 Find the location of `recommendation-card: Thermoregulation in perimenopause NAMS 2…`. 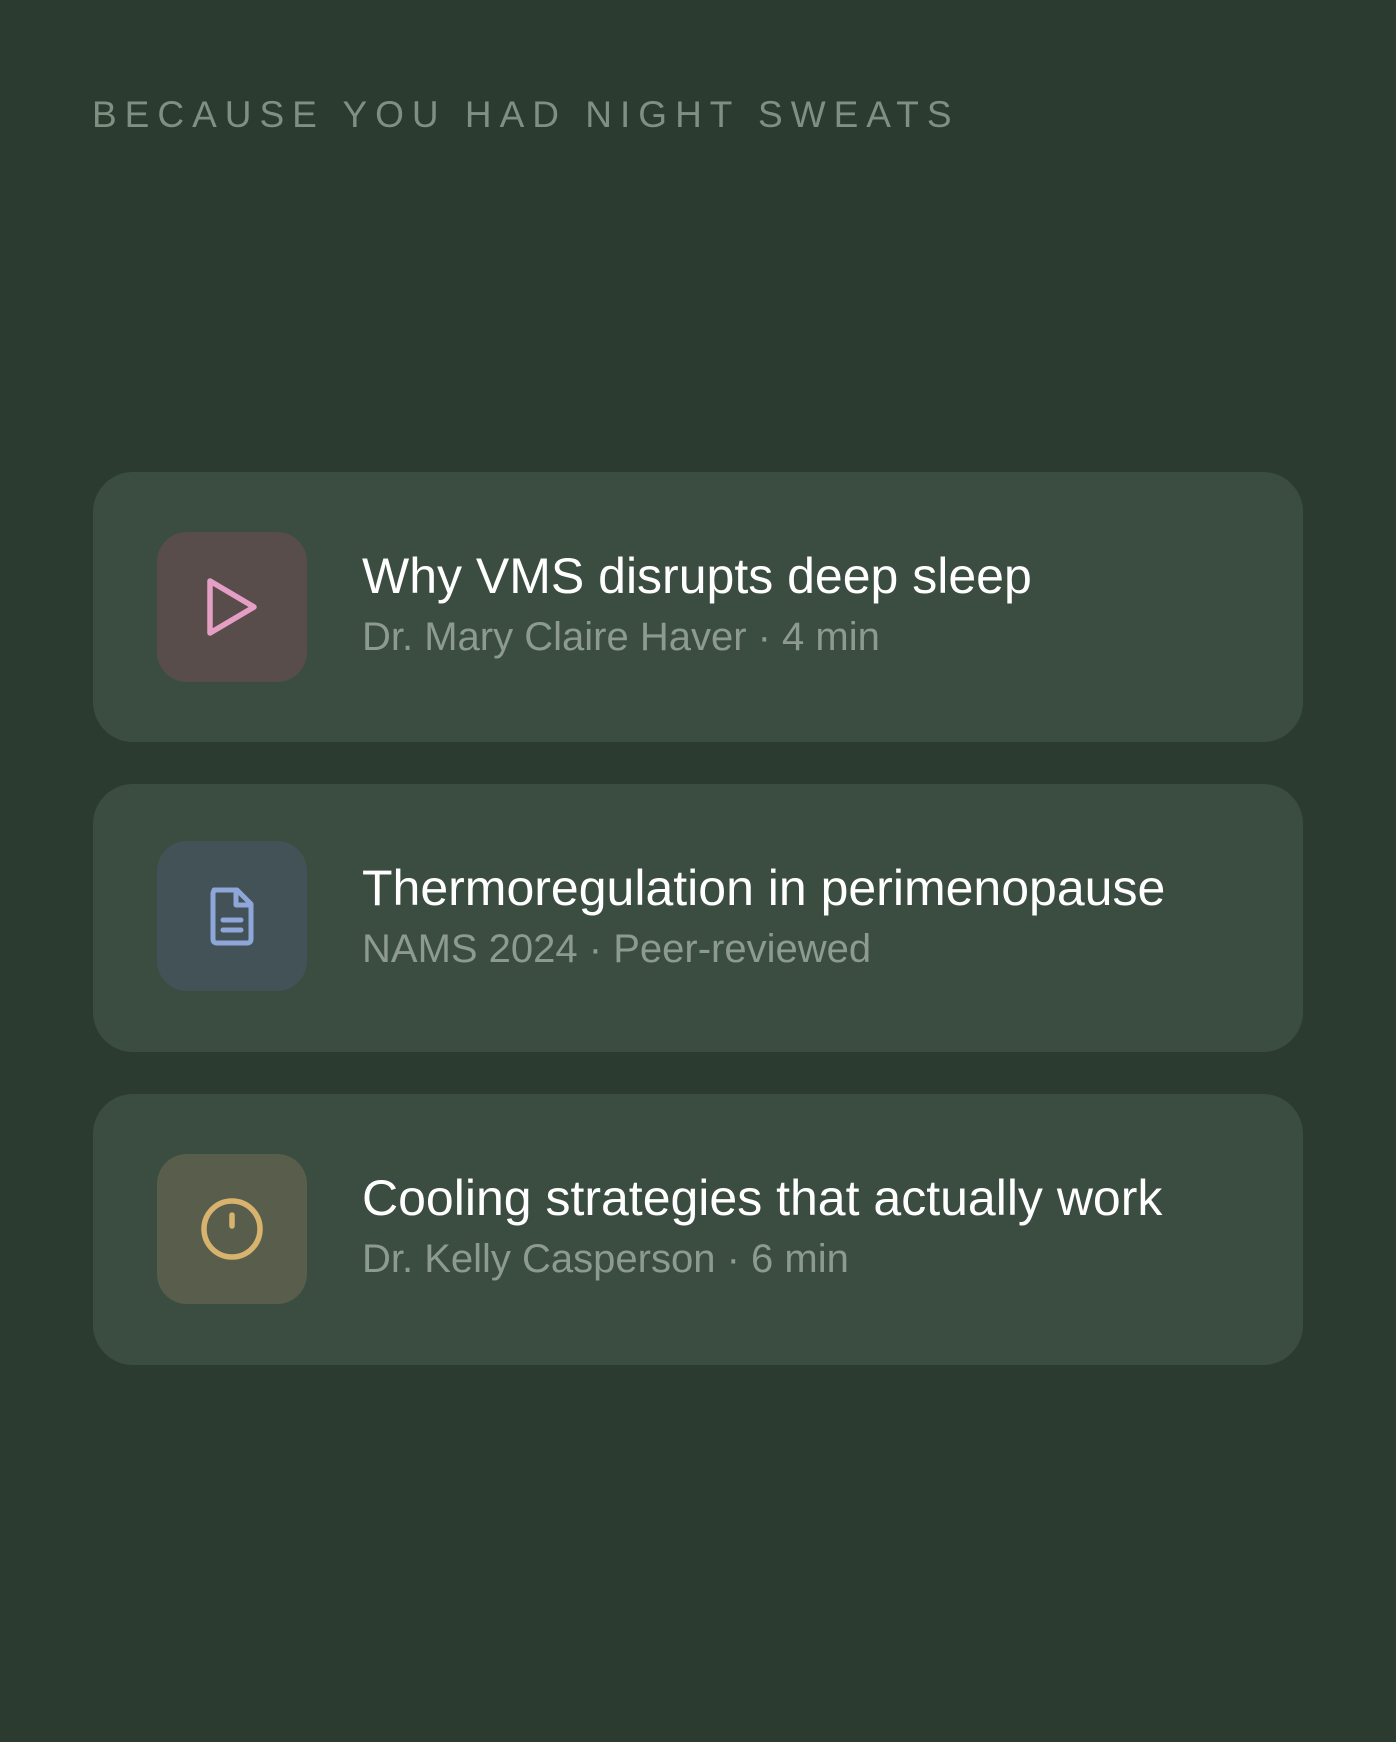

recommendation-card: Thermoregulation in perimenopause NAMS 2… is located at coordinates (698, 918).